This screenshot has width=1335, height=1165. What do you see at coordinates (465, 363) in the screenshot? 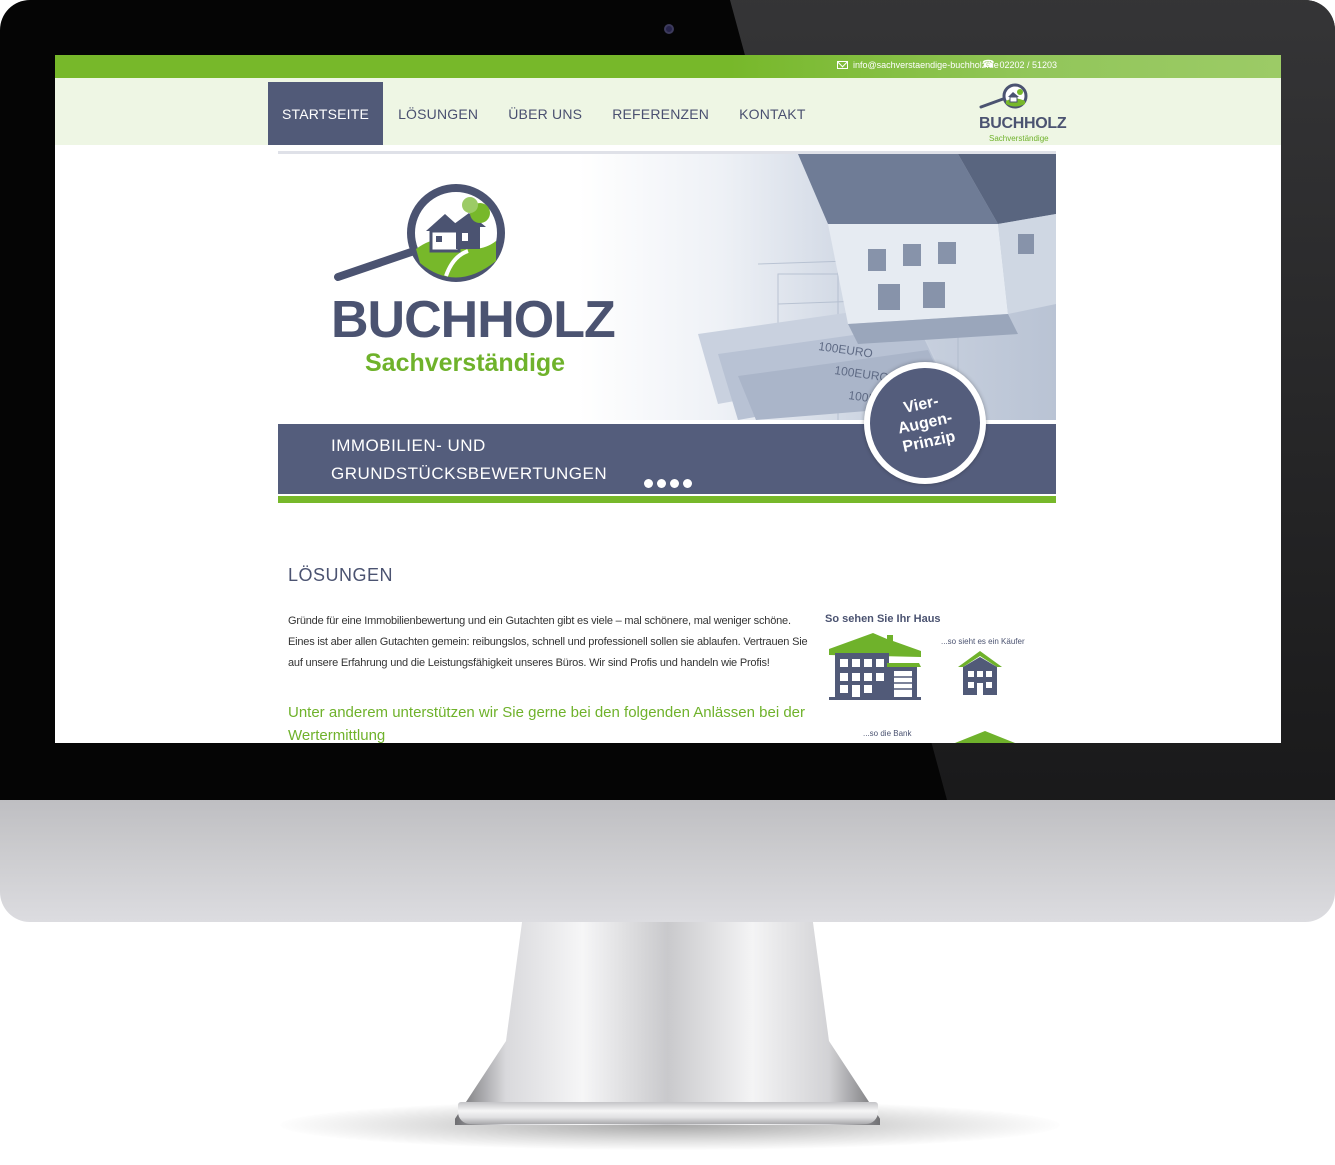
I see `hero-logo-subtitle: Sachverständige` at bounding box center [465, 363].